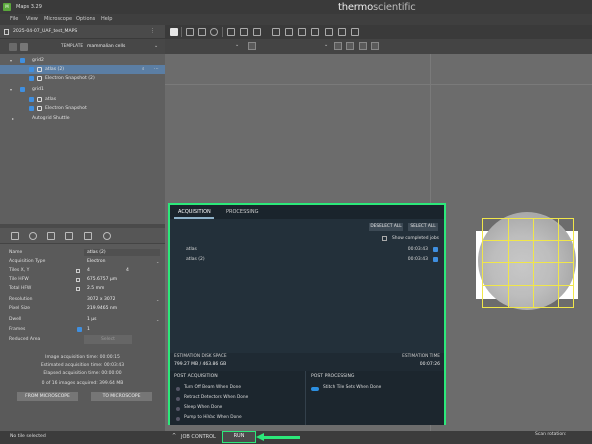 The height and width of the screenshot is (444, 592). I want to click on minus-icon, so click(202, 32).